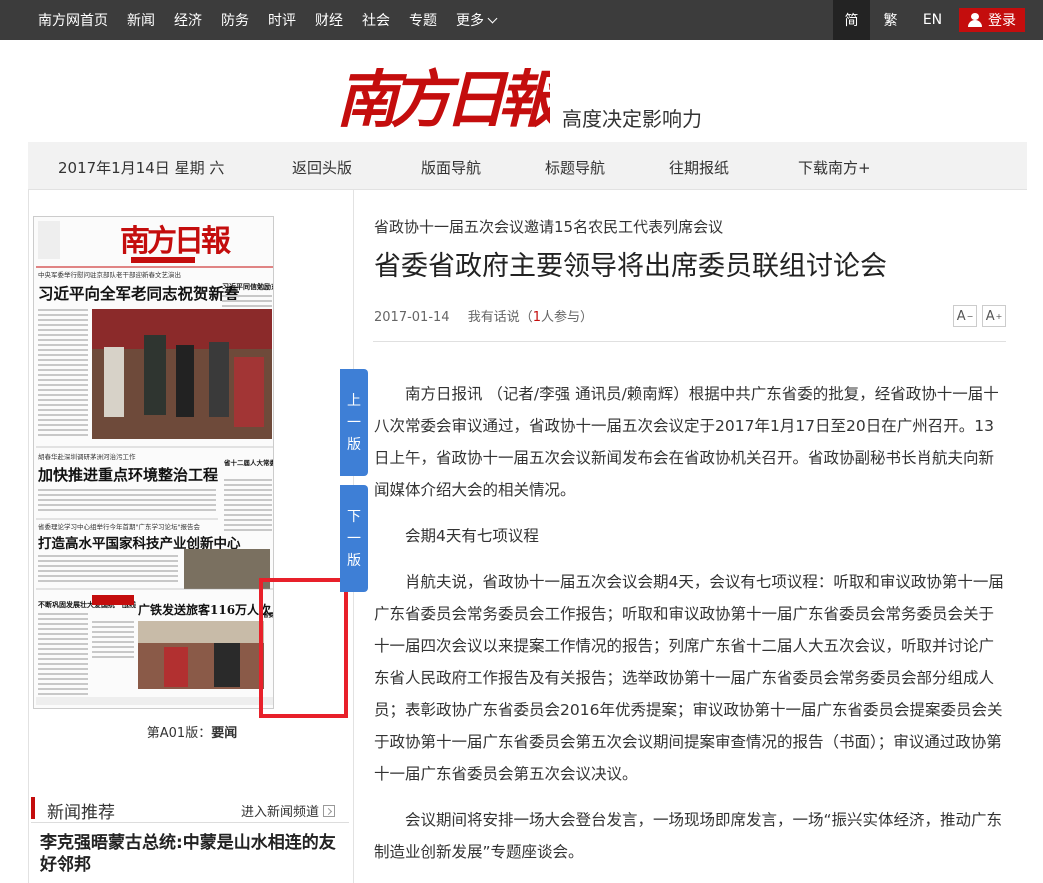 The image size is (1043, 883). What do you see at coordinates (248, 286) in the screenshot?
I see `thumb-side-1: 习近平同信勉励东庄班大叔的后人` at bounding box center [248, 286].